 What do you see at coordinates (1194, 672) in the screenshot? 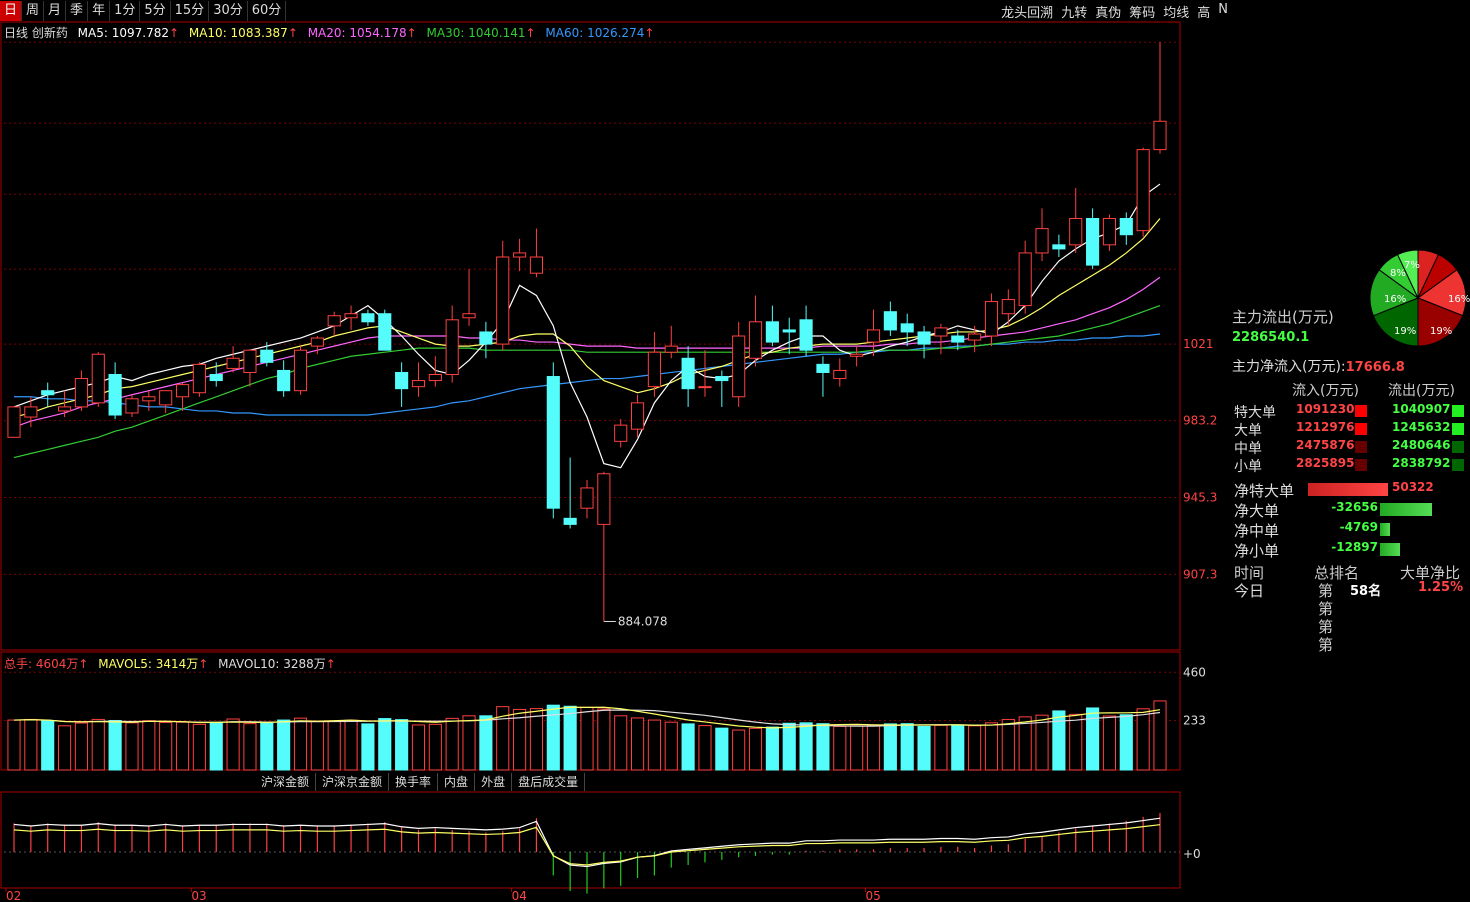
I see `volume-tick-label: 460` at bounding box center [1194, 672].